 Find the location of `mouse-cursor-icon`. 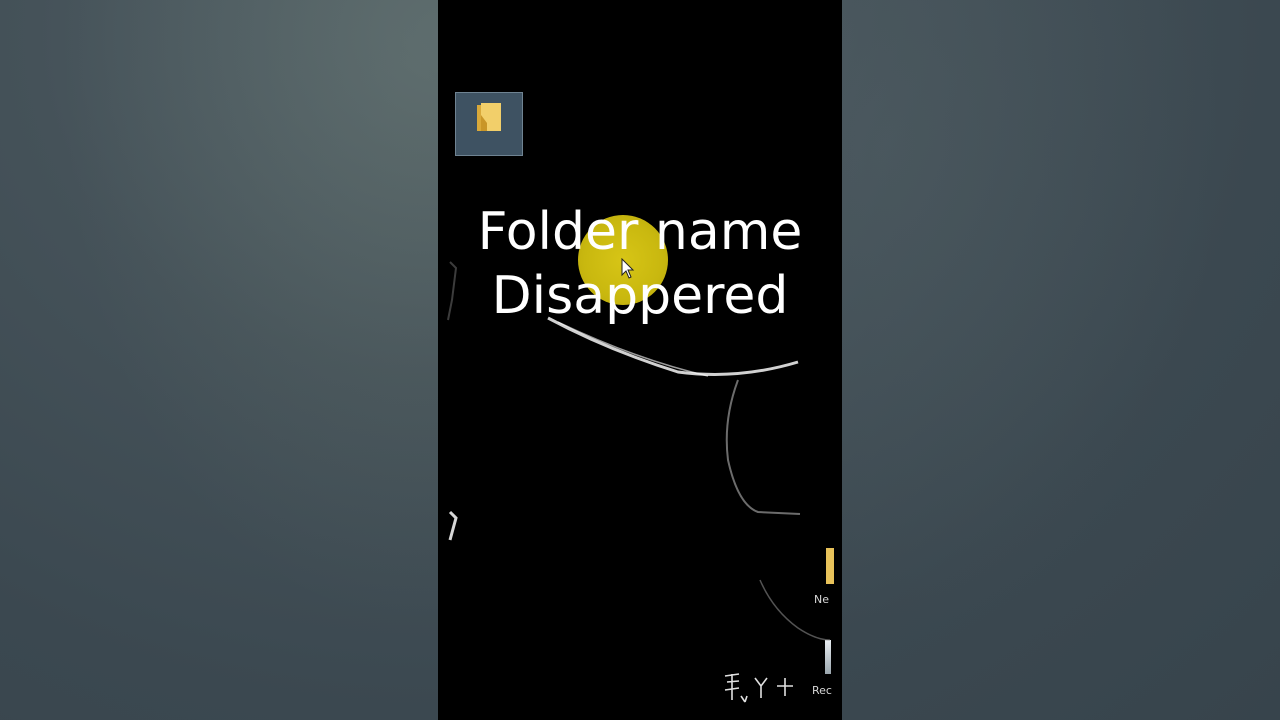

mouse-cursor-icon is located at coordinates (628, 268).